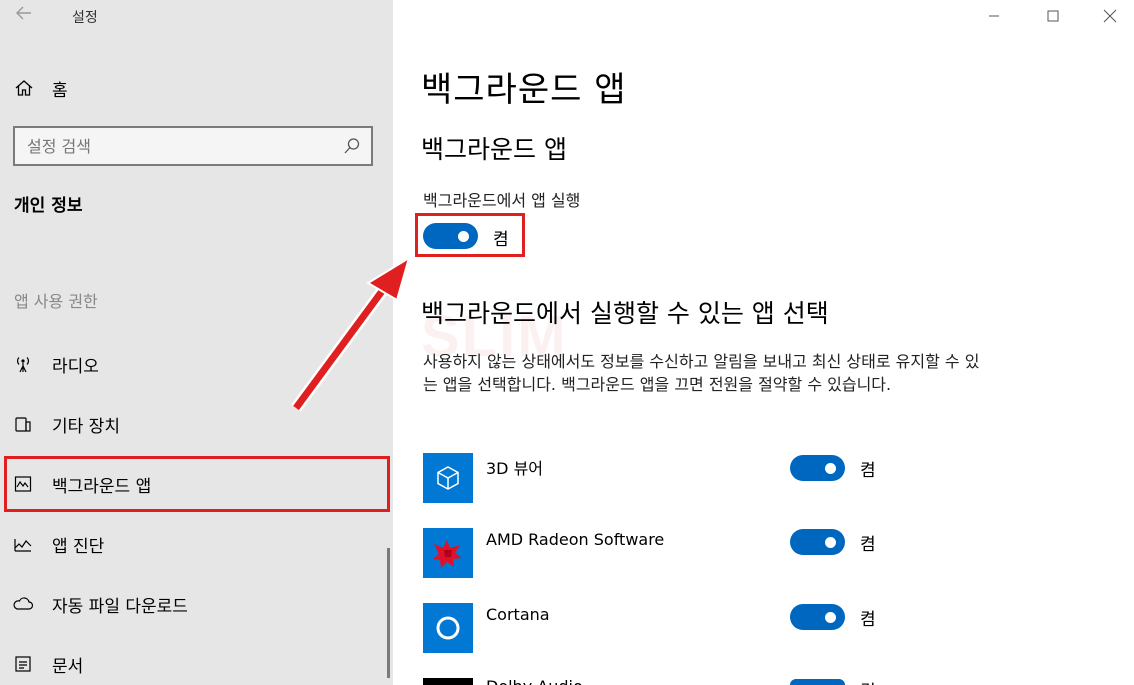  Describe the element at coordinates (86, 426) in the screenshot. I see `sidebar-item-label: 기타 장치` at that location.